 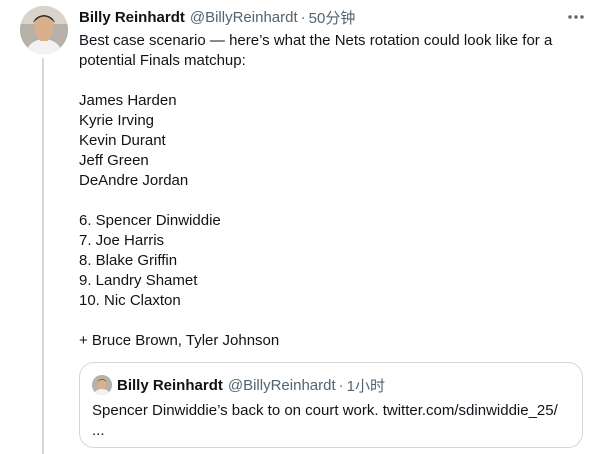 What do you see at coordinates (128, 260) in the screenshot?
I see `roster-bench: 8. Blake Griffin` at bounding box center [128, 260].